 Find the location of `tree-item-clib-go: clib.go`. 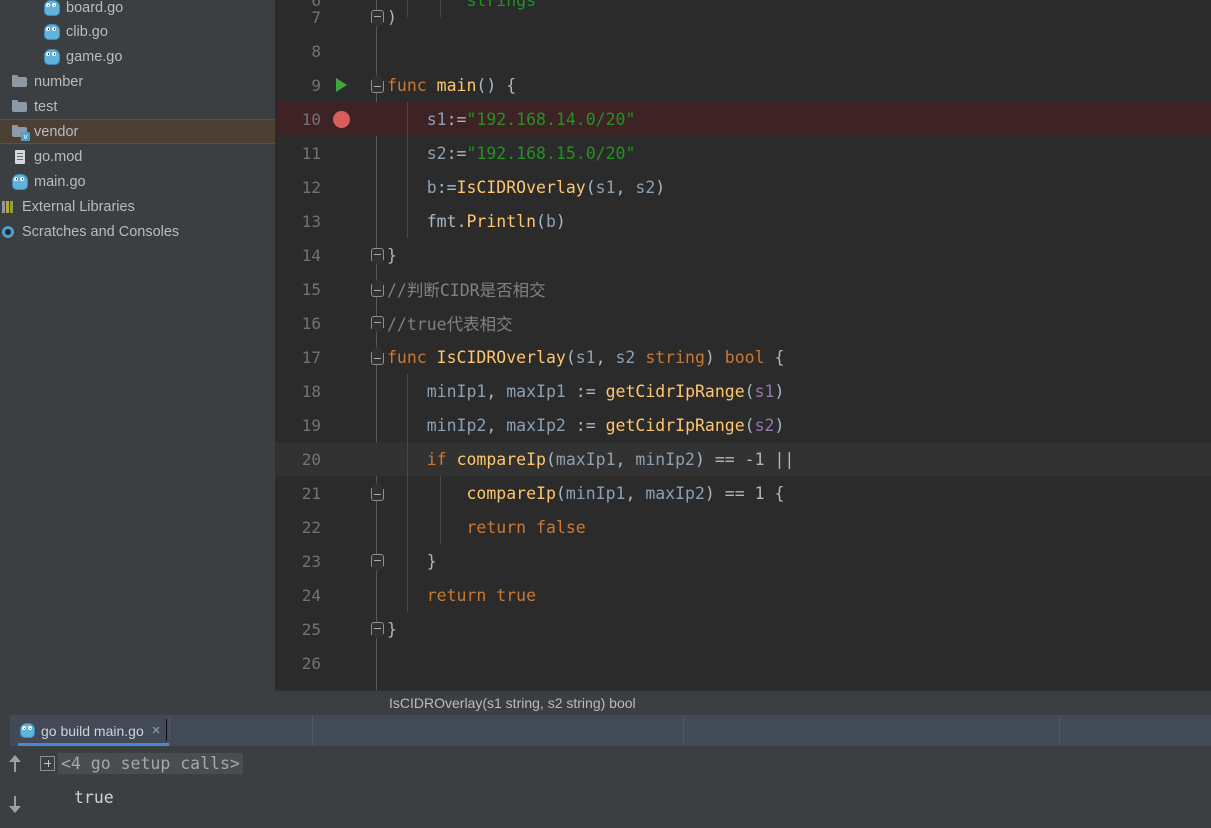

tree-item-clib-go: clib.go is located at coordinates (137, 31).